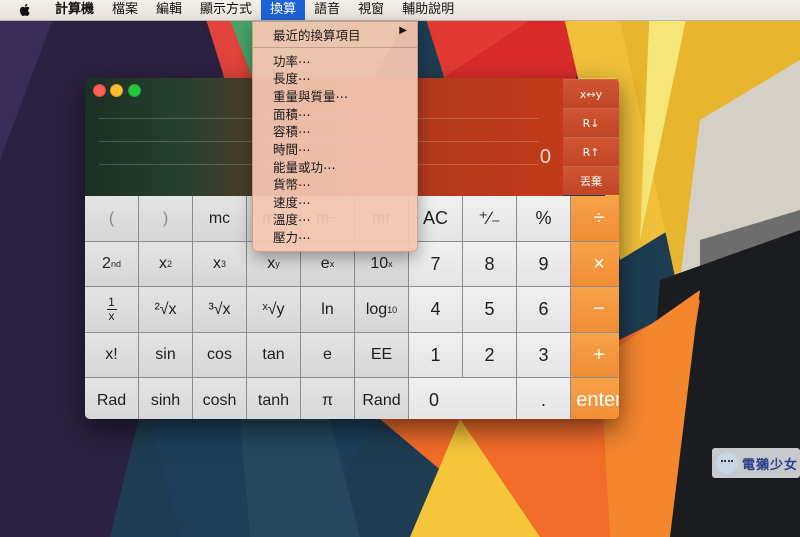 This screenshot has height=537, width=800. What do you see at coordinates (327, 398) in the screenshot?
I see `pi-key: π` at bounding box center [327, 398].